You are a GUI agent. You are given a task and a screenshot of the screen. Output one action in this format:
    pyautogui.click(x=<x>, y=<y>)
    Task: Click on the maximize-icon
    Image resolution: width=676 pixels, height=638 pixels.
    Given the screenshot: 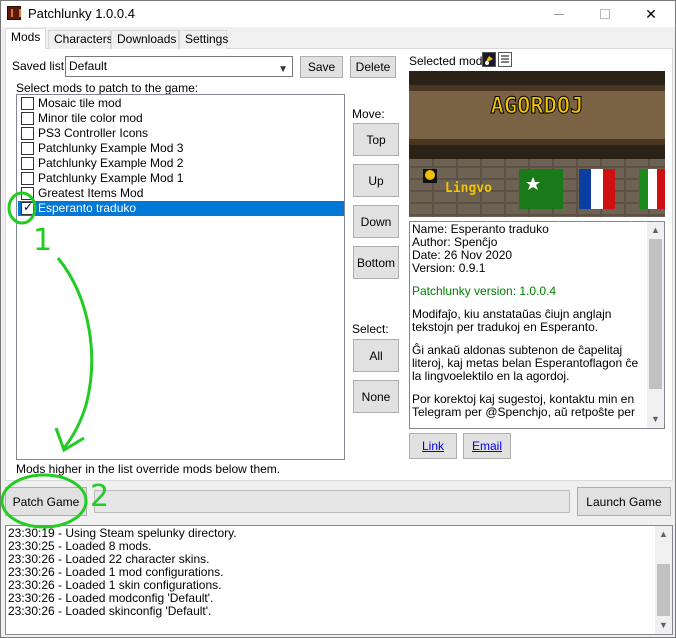 What is the action you would take?
    pyautogui.click(x=605, y=14)
    